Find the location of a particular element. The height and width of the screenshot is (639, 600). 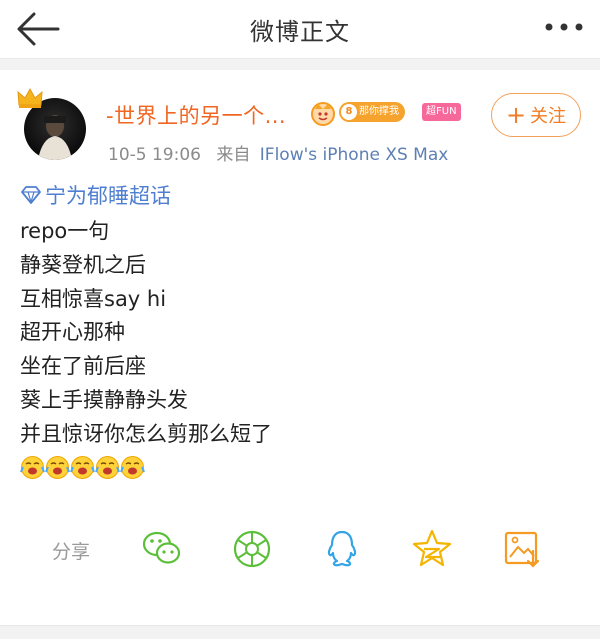

vip-crown-icon is located at coordinates (323, 113).